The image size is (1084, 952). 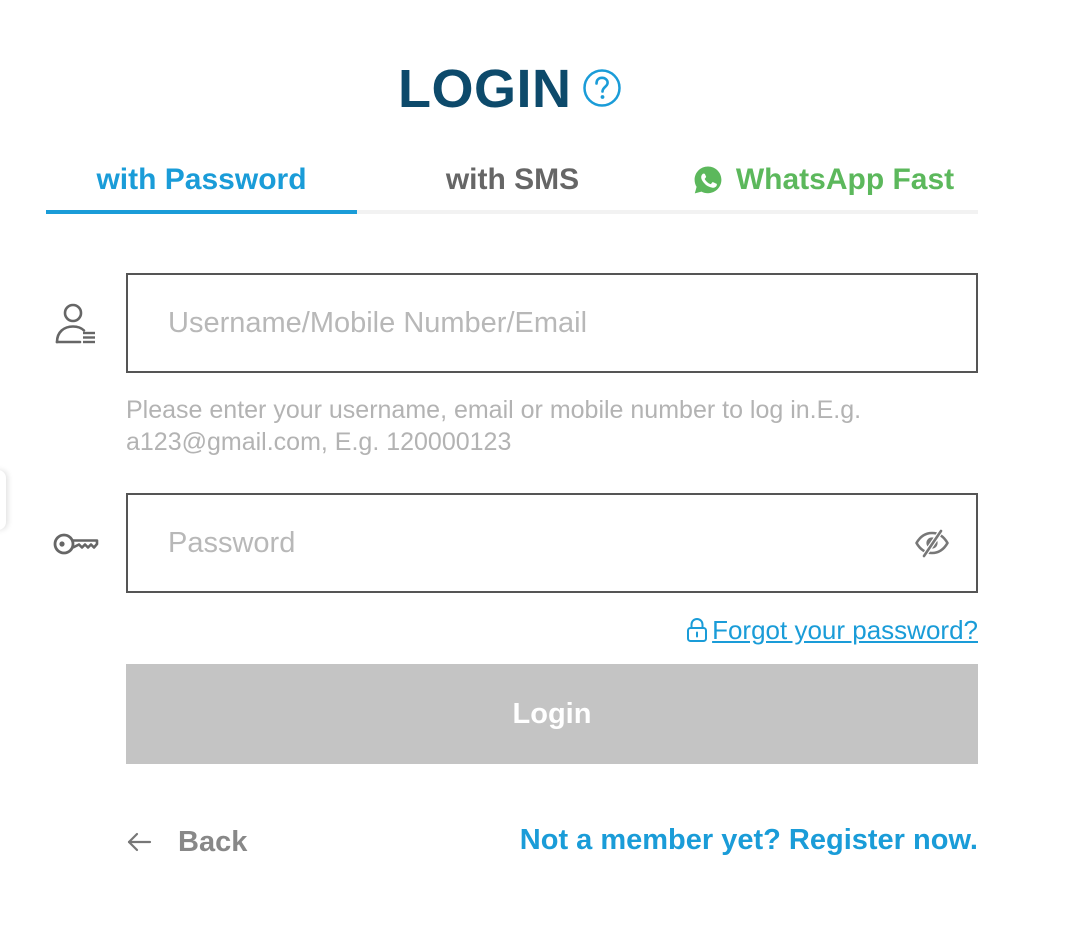 I want to click on tab-with-sms: with SMS, so click(x=512, y=180).